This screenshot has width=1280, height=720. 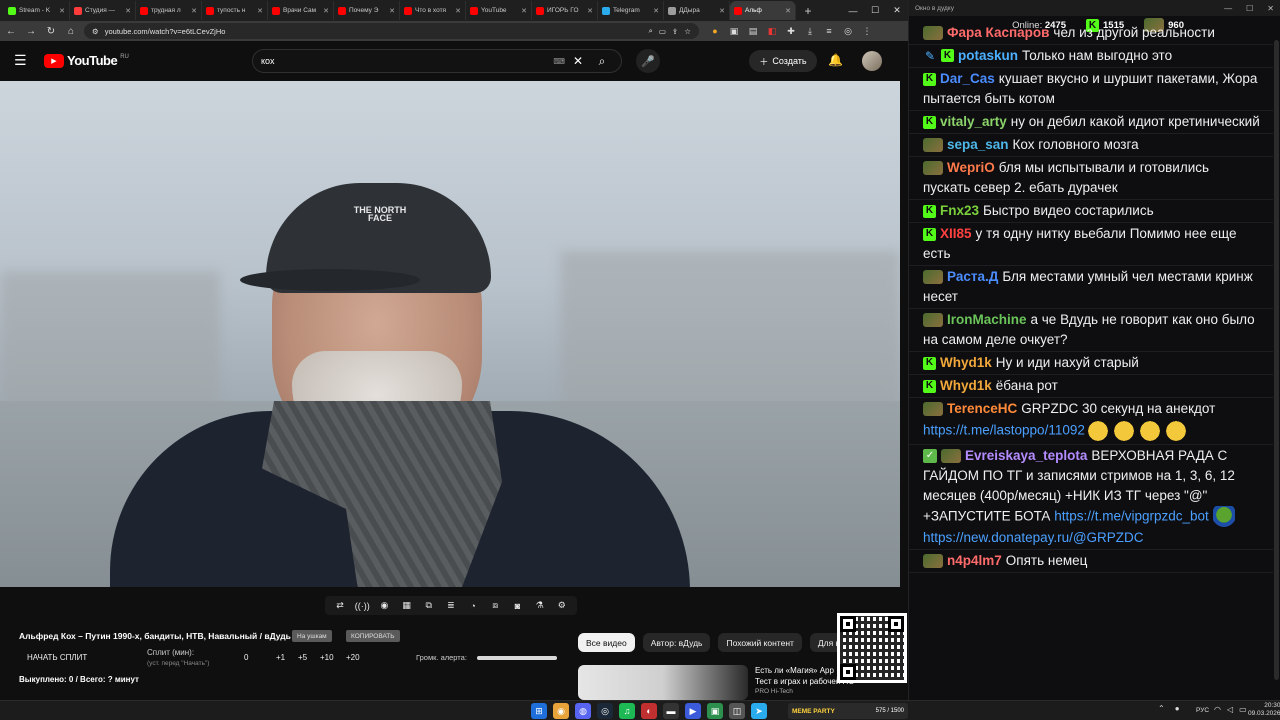 I want to click on browser-tab: Студия — ✕, so click(x=103, y=10).